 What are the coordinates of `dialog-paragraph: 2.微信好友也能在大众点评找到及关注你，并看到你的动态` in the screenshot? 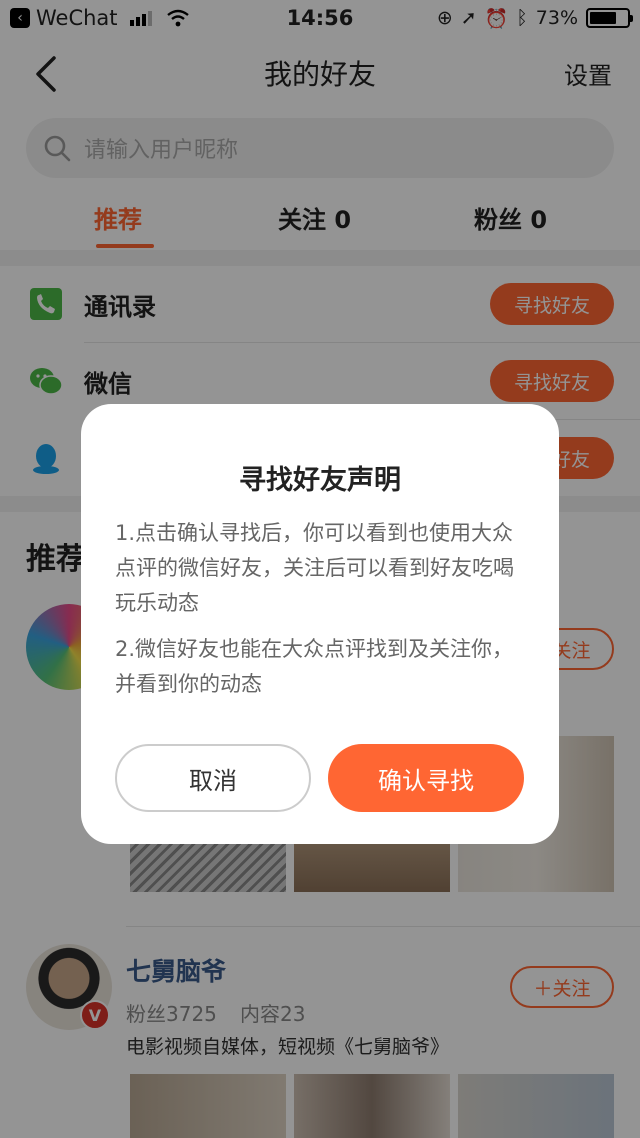 It's located at (314, 666).